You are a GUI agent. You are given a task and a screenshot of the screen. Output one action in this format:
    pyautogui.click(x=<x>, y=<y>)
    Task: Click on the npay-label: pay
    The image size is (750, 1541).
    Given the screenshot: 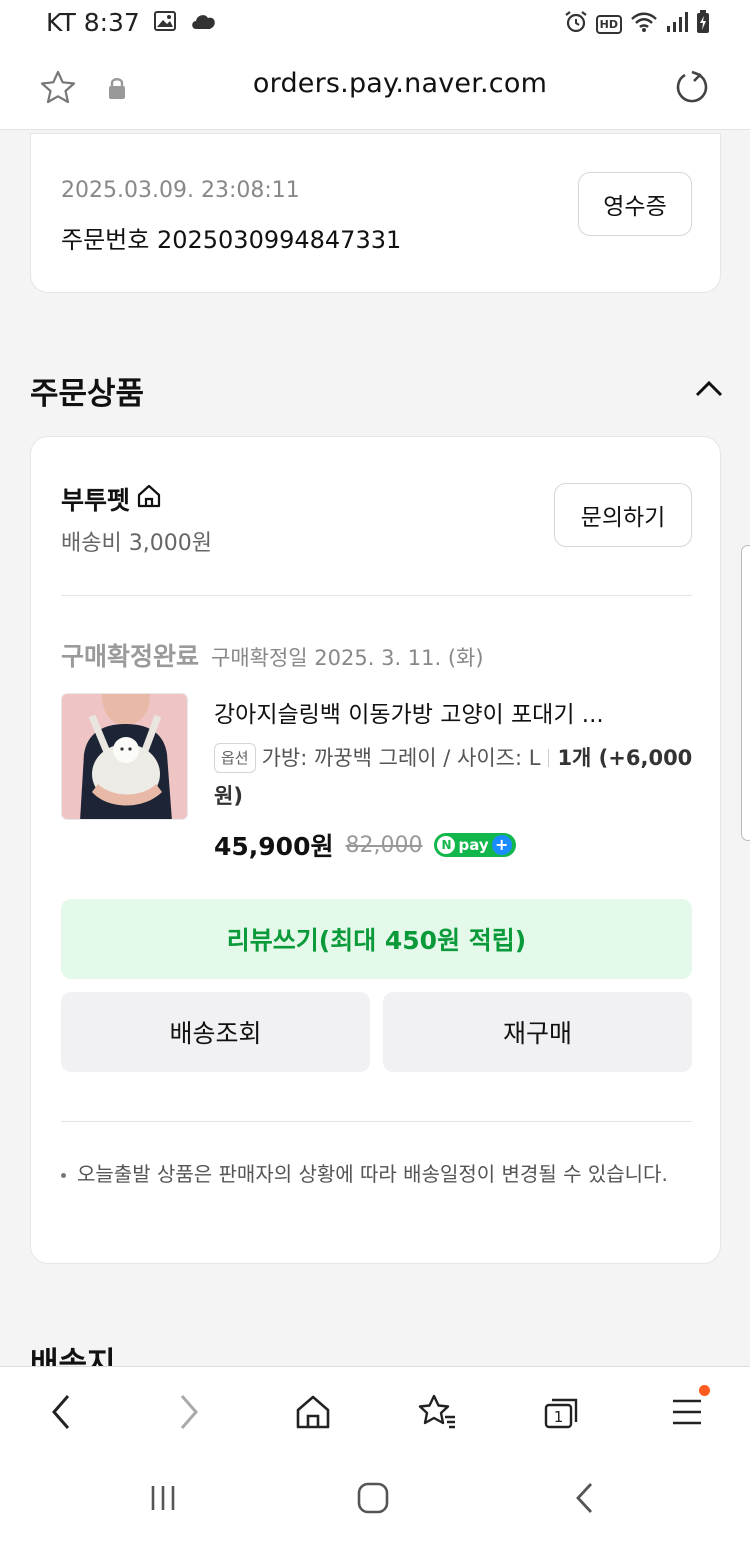 What is the action you would take?
    pyautogui.click(x=473, y=845)
    